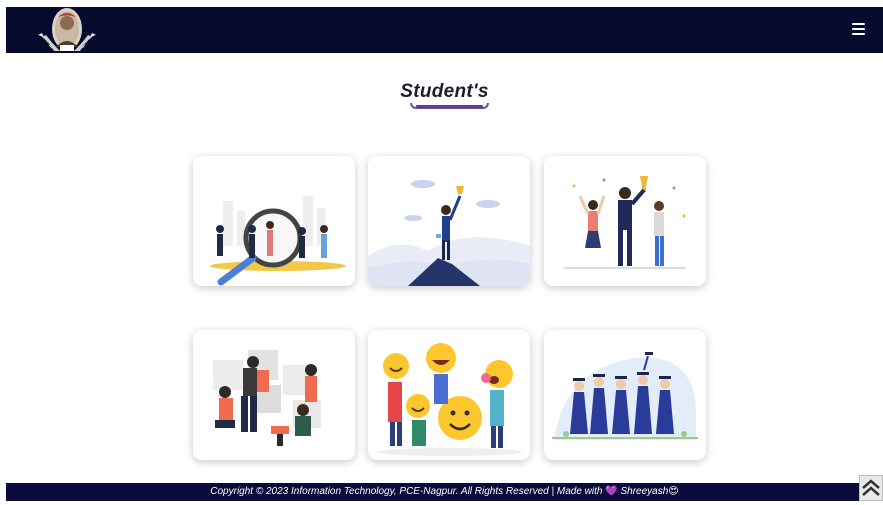 Image resolution: width=883 pixels, height=505 pixels. Describe the element at coordinates (444, 30) in the screenshot. I see `navbar` at that location.